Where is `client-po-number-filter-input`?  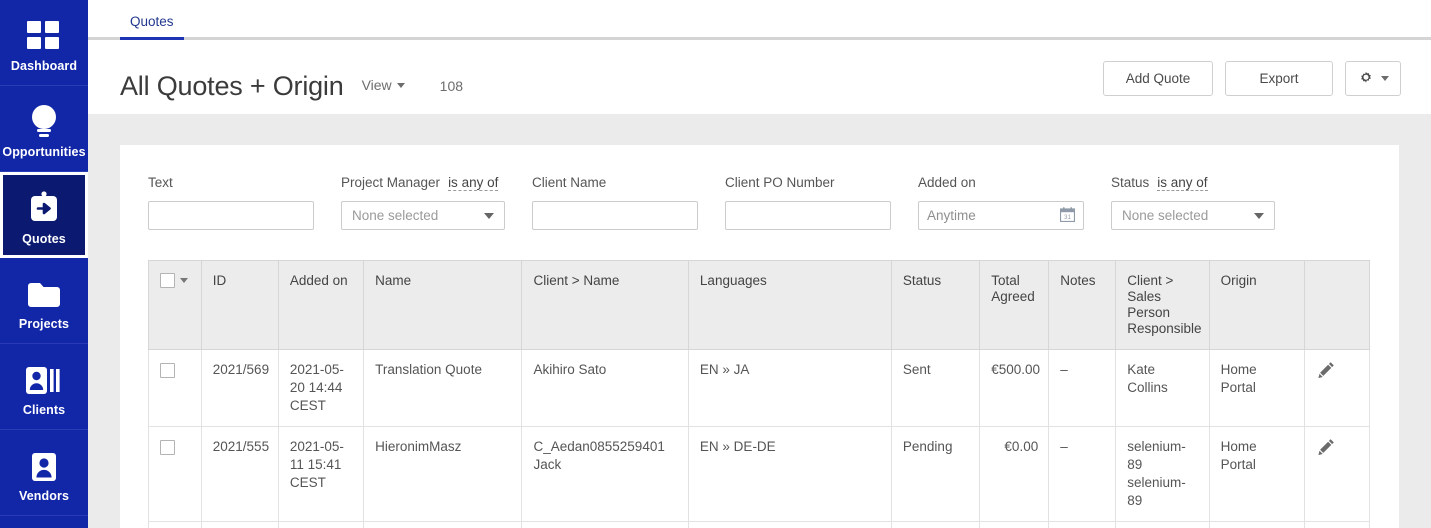
client-po-number-filter-input is located at coordinates (808, 215).